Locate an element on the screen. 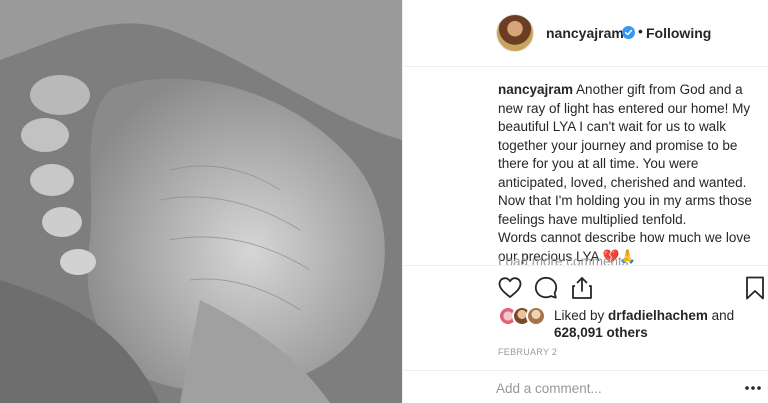 The image size is (768, 403). post-header: nancyajram • Following is located at coordinates (585, 33).